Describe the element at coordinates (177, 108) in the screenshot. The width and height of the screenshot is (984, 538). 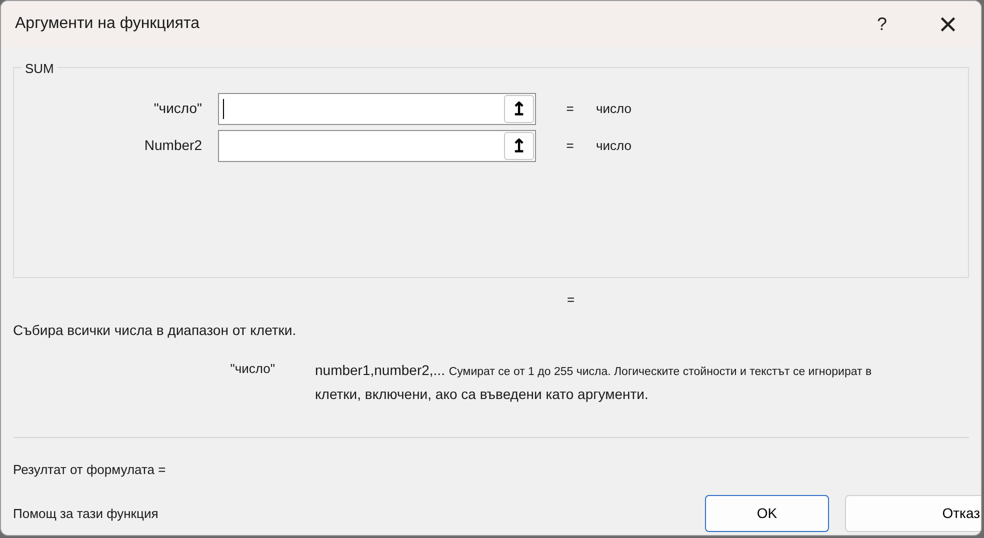
I see `argument-label: "число"` at that location.